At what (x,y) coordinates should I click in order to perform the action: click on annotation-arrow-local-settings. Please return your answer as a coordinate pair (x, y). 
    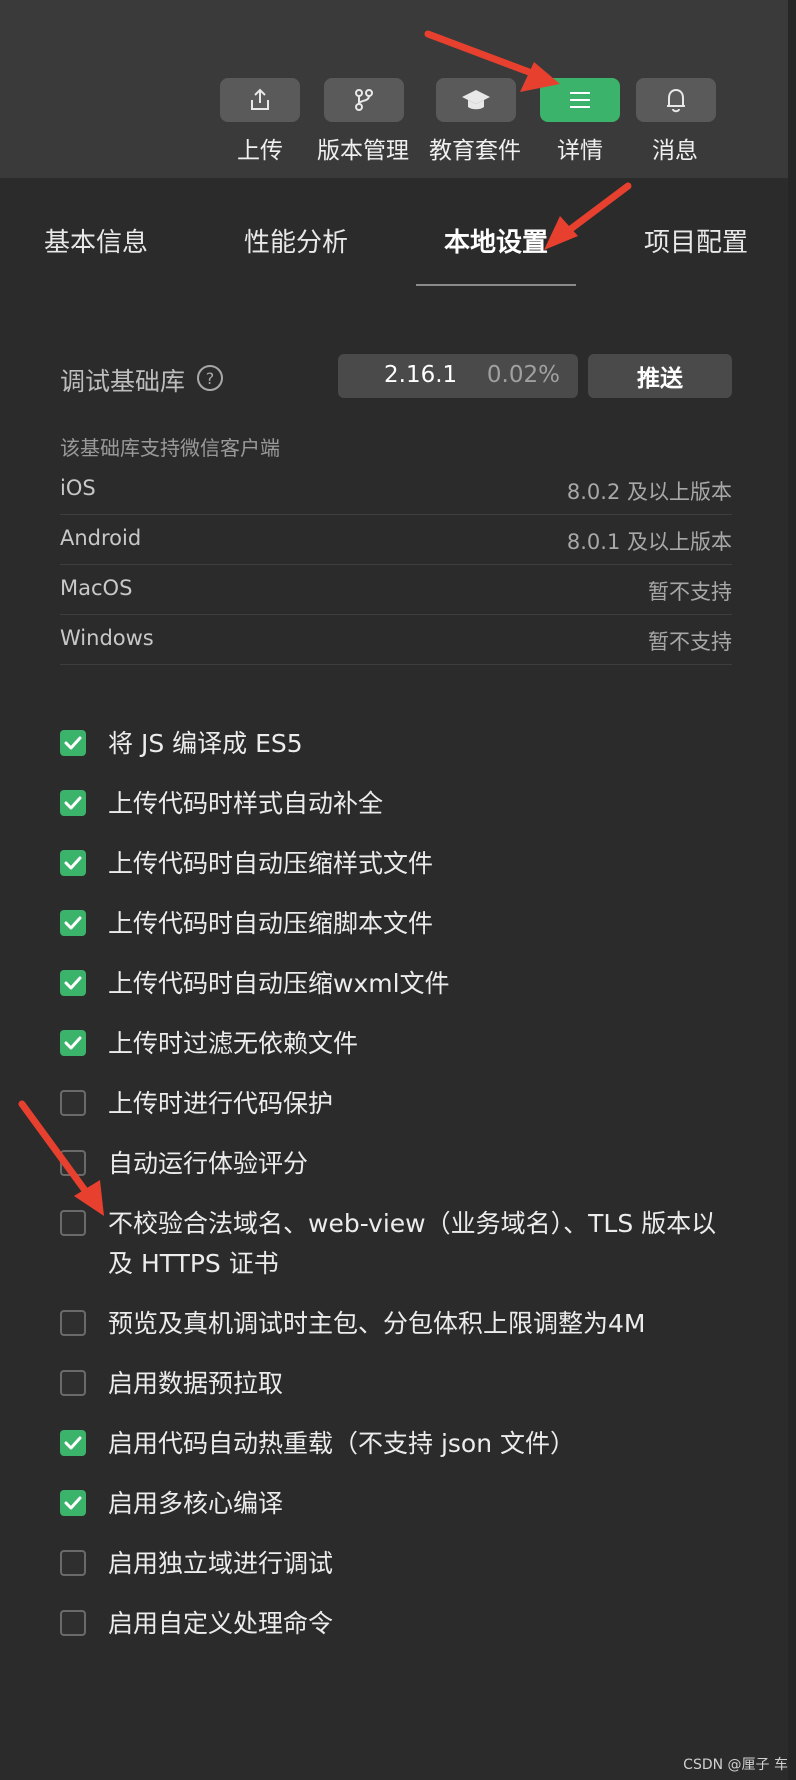
    Looking at the image, I should click on (588, 216).